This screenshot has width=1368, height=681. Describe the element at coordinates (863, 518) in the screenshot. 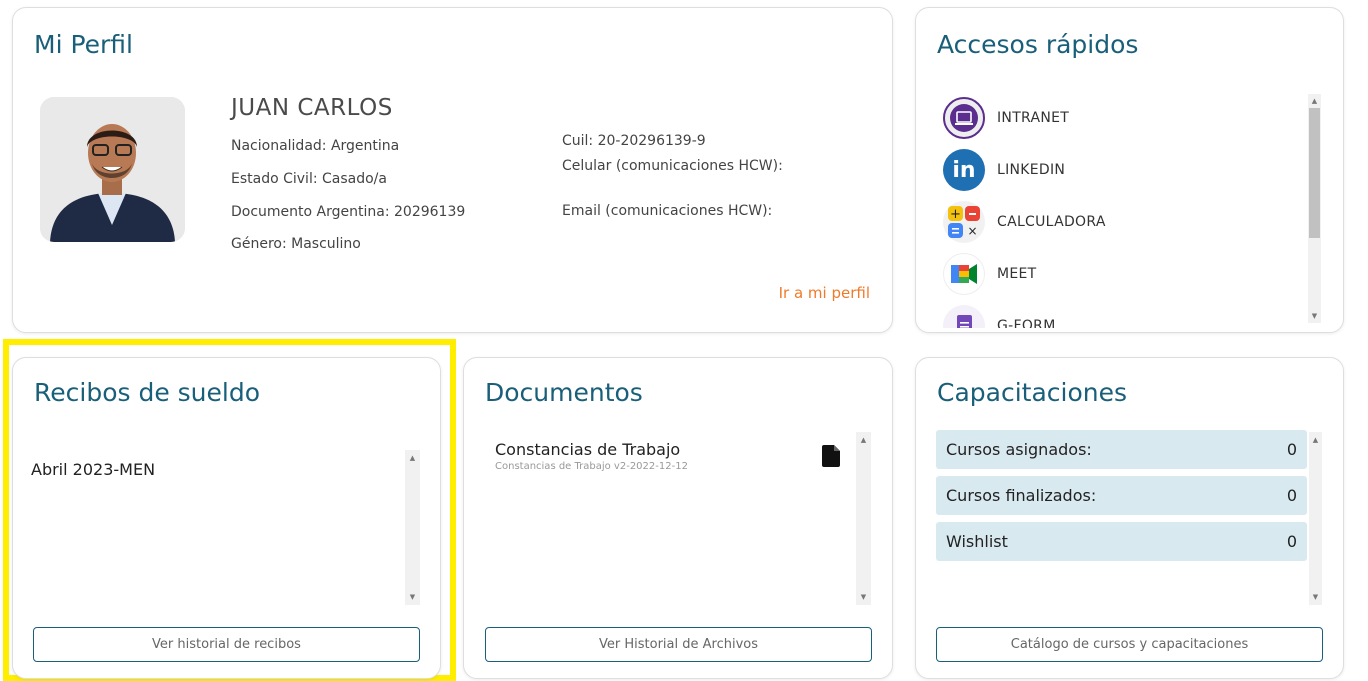

I see `documents-scrollbar: ▲ ▼` at that location.